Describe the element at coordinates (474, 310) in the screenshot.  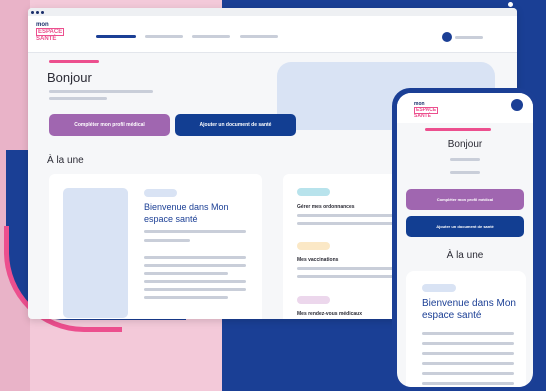
I see `mobile-featured-card-title: Bienvenue dans Mon espace santé` at that location.